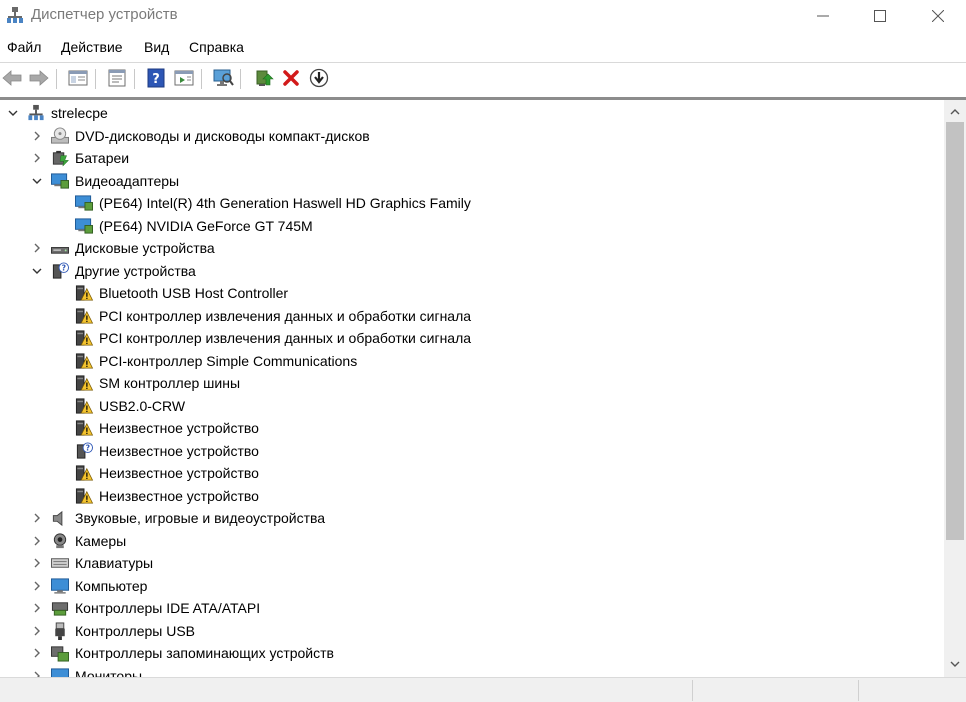 This screenshot has width=966, height=702. What do you see at coordinates (470, 541) in the screenshot?
I see `tree-row: Камеры` at bounding box center [470, 541].